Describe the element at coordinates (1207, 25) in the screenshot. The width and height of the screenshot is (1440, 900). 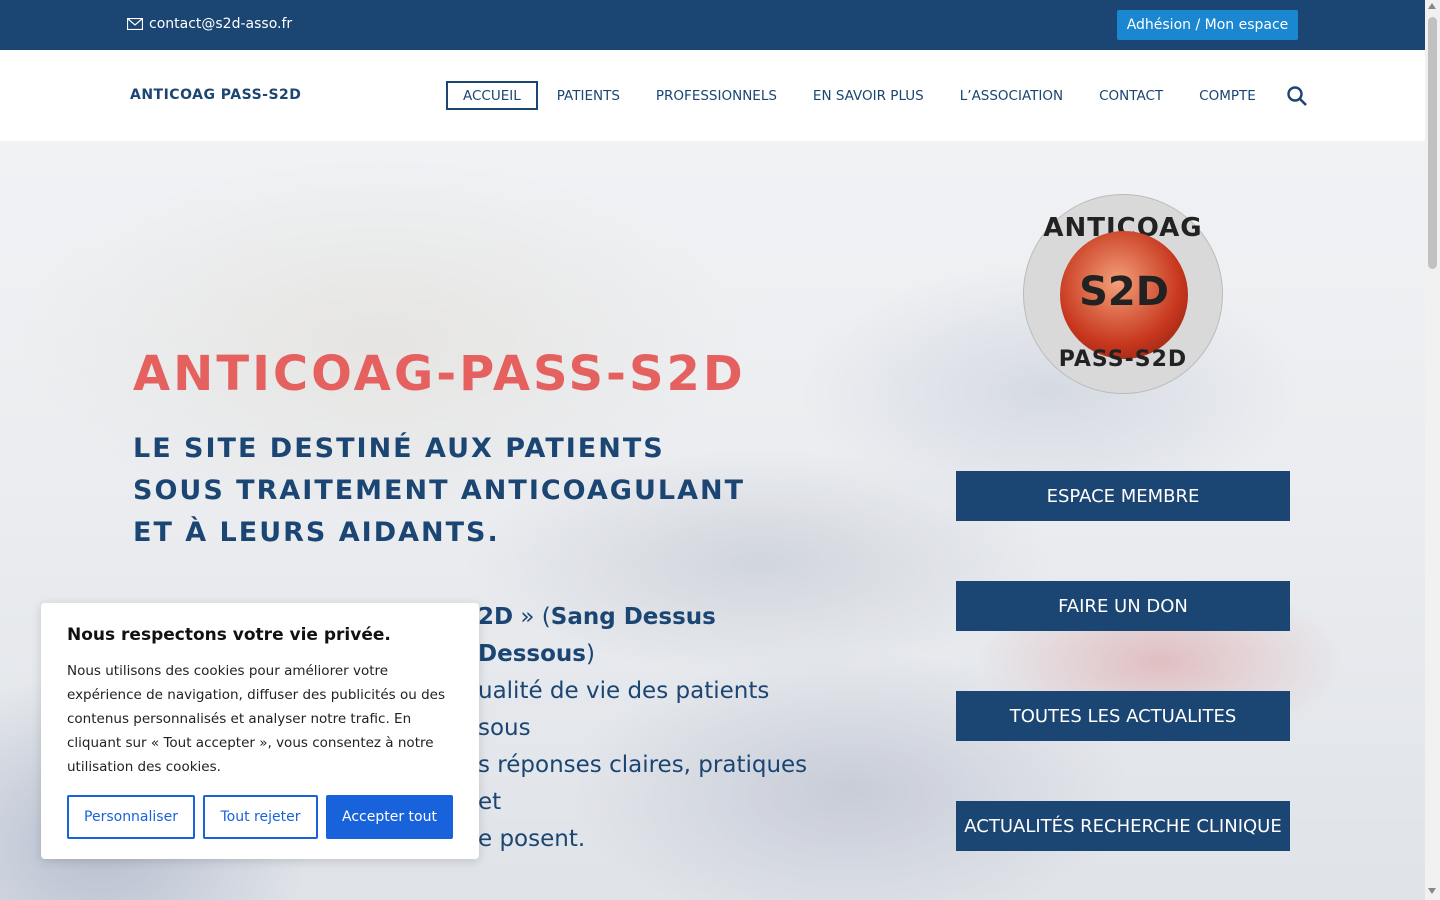
I see `membership-button: Adhésion / Mon espace` at that location.